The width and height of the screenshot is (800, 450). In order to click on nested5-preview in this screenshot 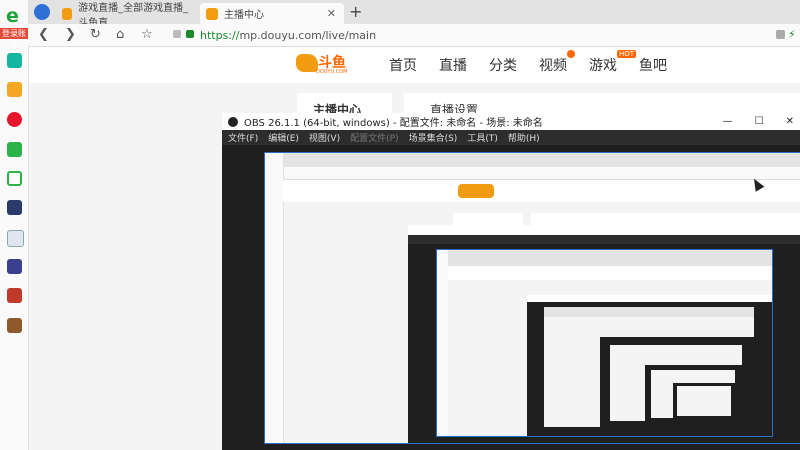, I will do `click(693, 394)`.